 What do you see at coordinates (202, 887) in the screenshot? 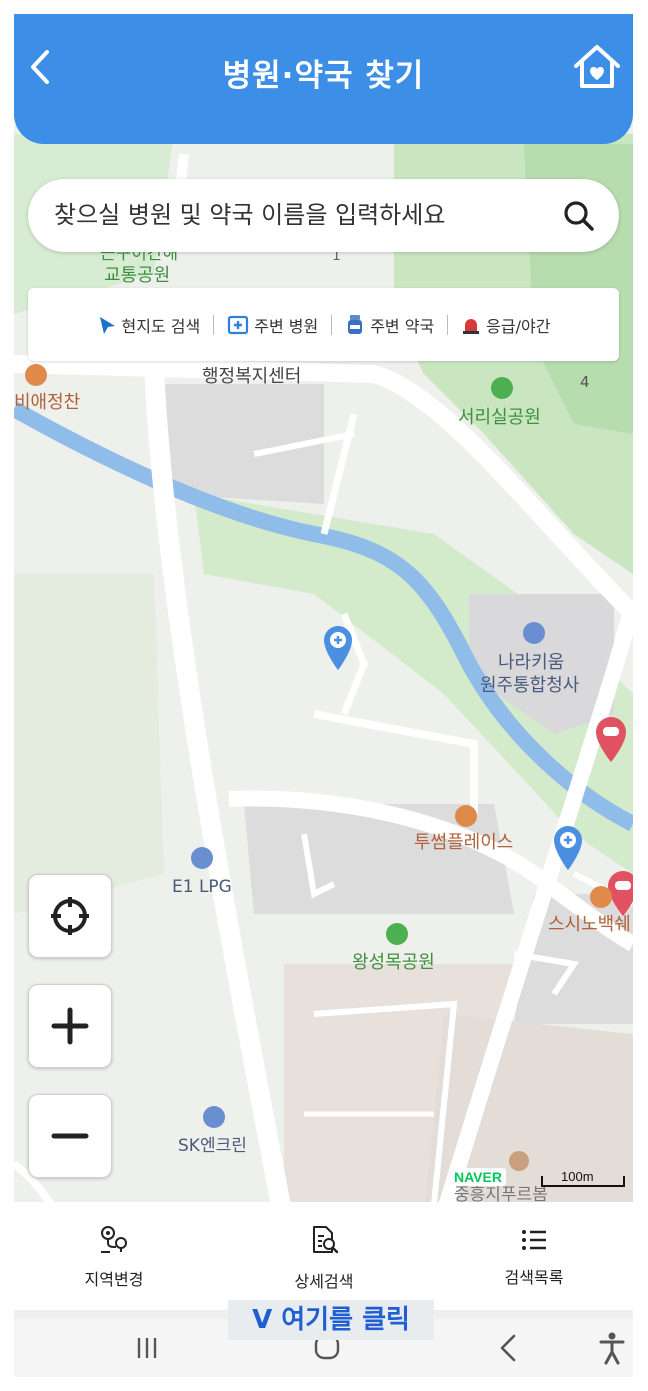
I see `map-label: E1 LPG` at bounding box center [202, 887].